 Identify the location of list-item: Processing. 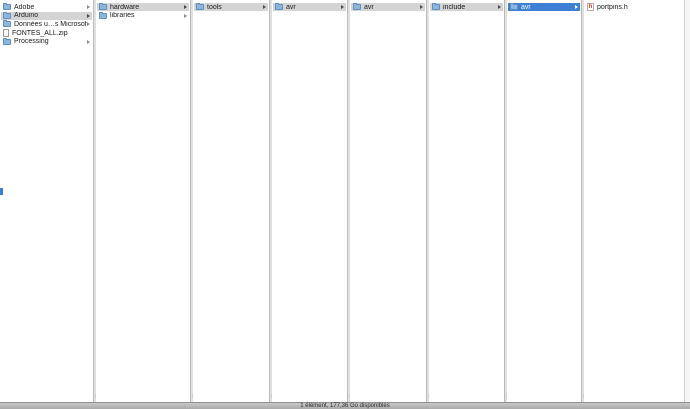
(46, 41).